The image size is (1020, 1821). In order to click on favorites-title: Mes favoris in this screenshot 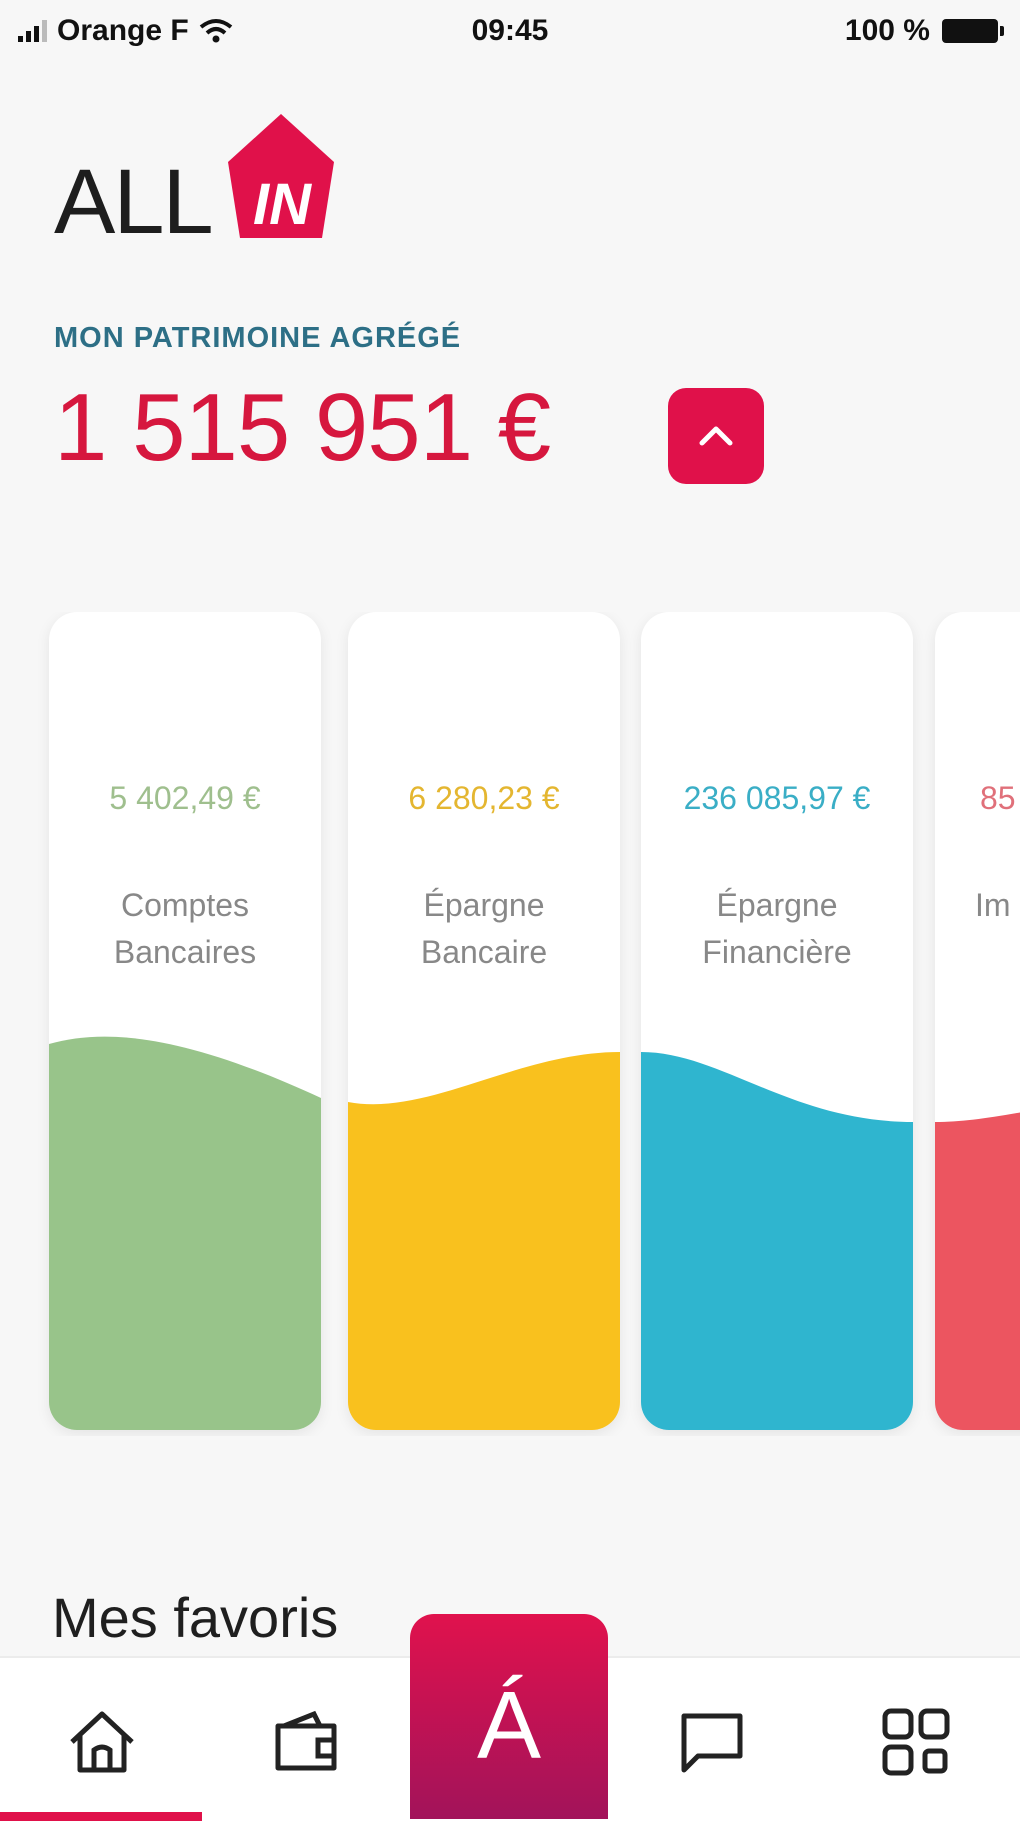, I will do `click(195, 1617)`.